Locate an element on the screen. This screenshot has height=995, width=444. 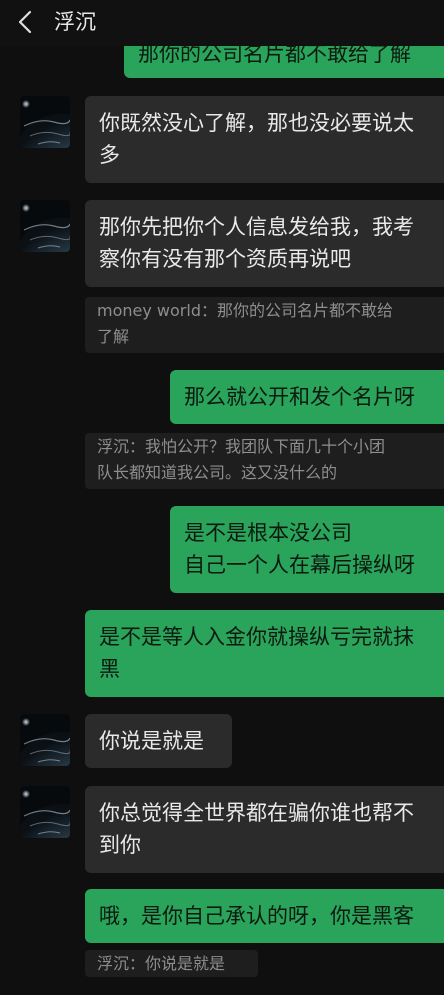
message-text: 察你有没有那个资质再说吧 is located at coordinates (225, 259).